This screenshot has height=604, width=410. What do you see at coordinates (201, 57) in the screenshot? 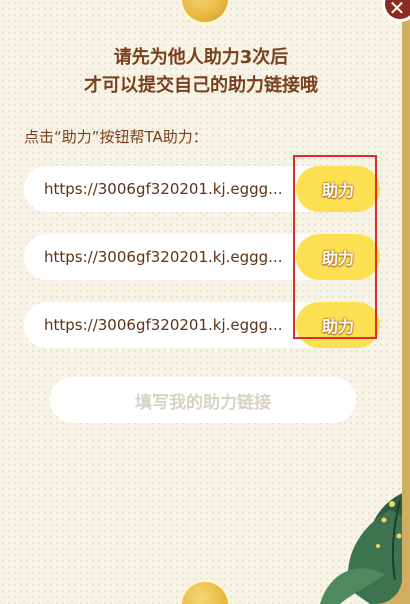
I see `title-line-1: 请先为他人助力3次后` at bounding box center [201, 57].